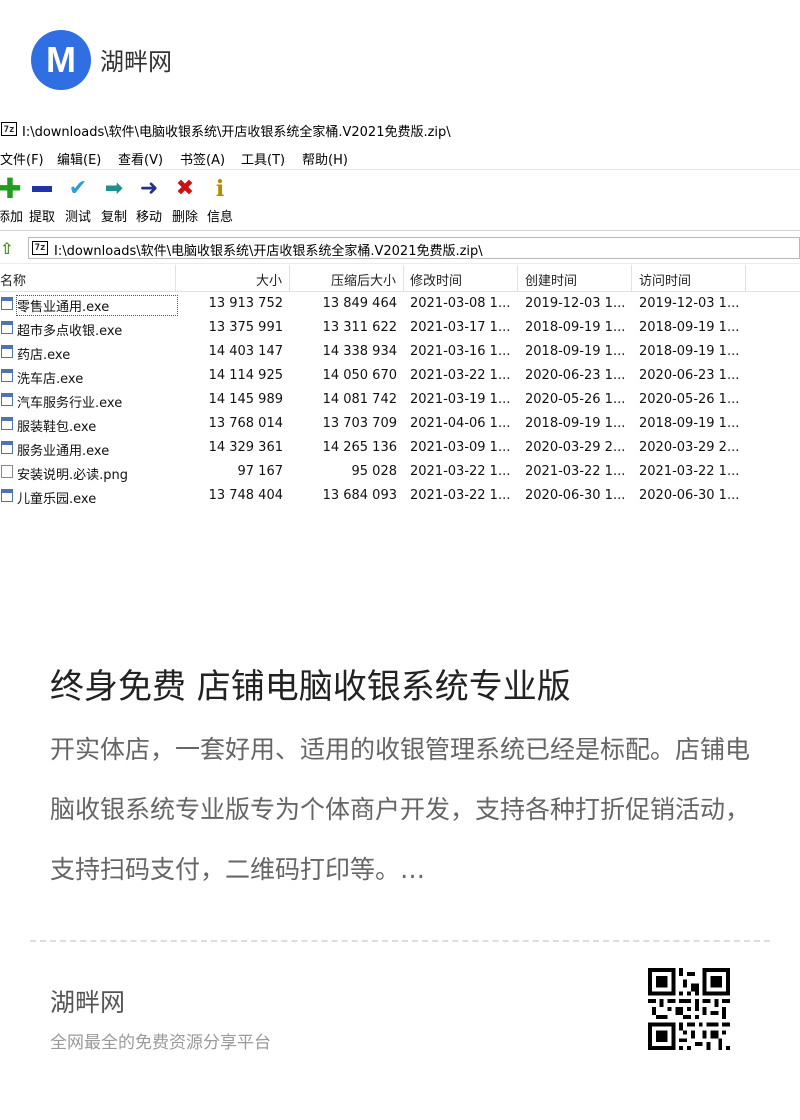 This screenshot has height=1120, width=800. What do you see at coordinates (184, 217) in the screenshot?
I see `delete-label: 删除` at bounding box center [184, 217].